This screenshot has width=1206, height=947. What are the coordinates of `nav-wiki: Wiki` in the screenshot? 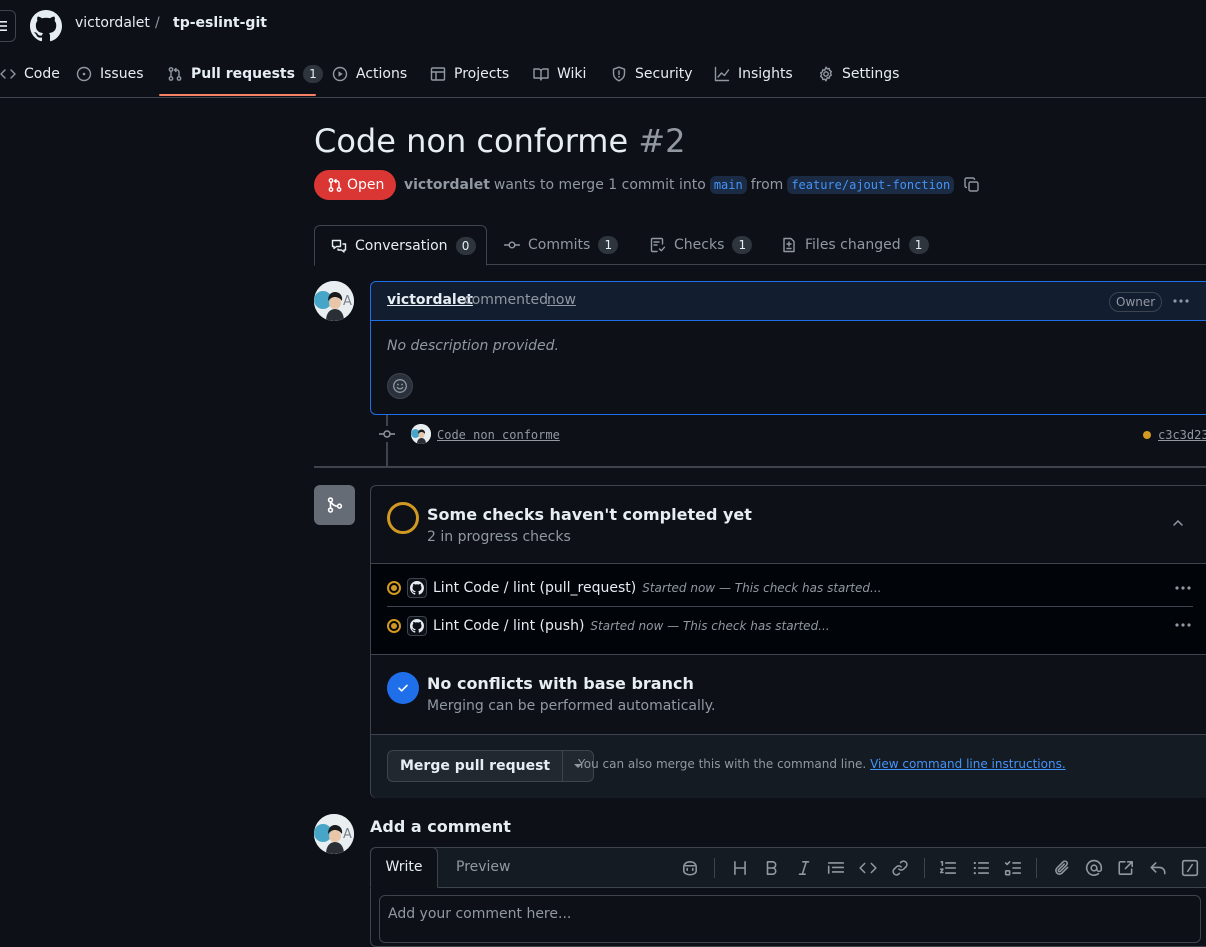 It's located at (559, 74).